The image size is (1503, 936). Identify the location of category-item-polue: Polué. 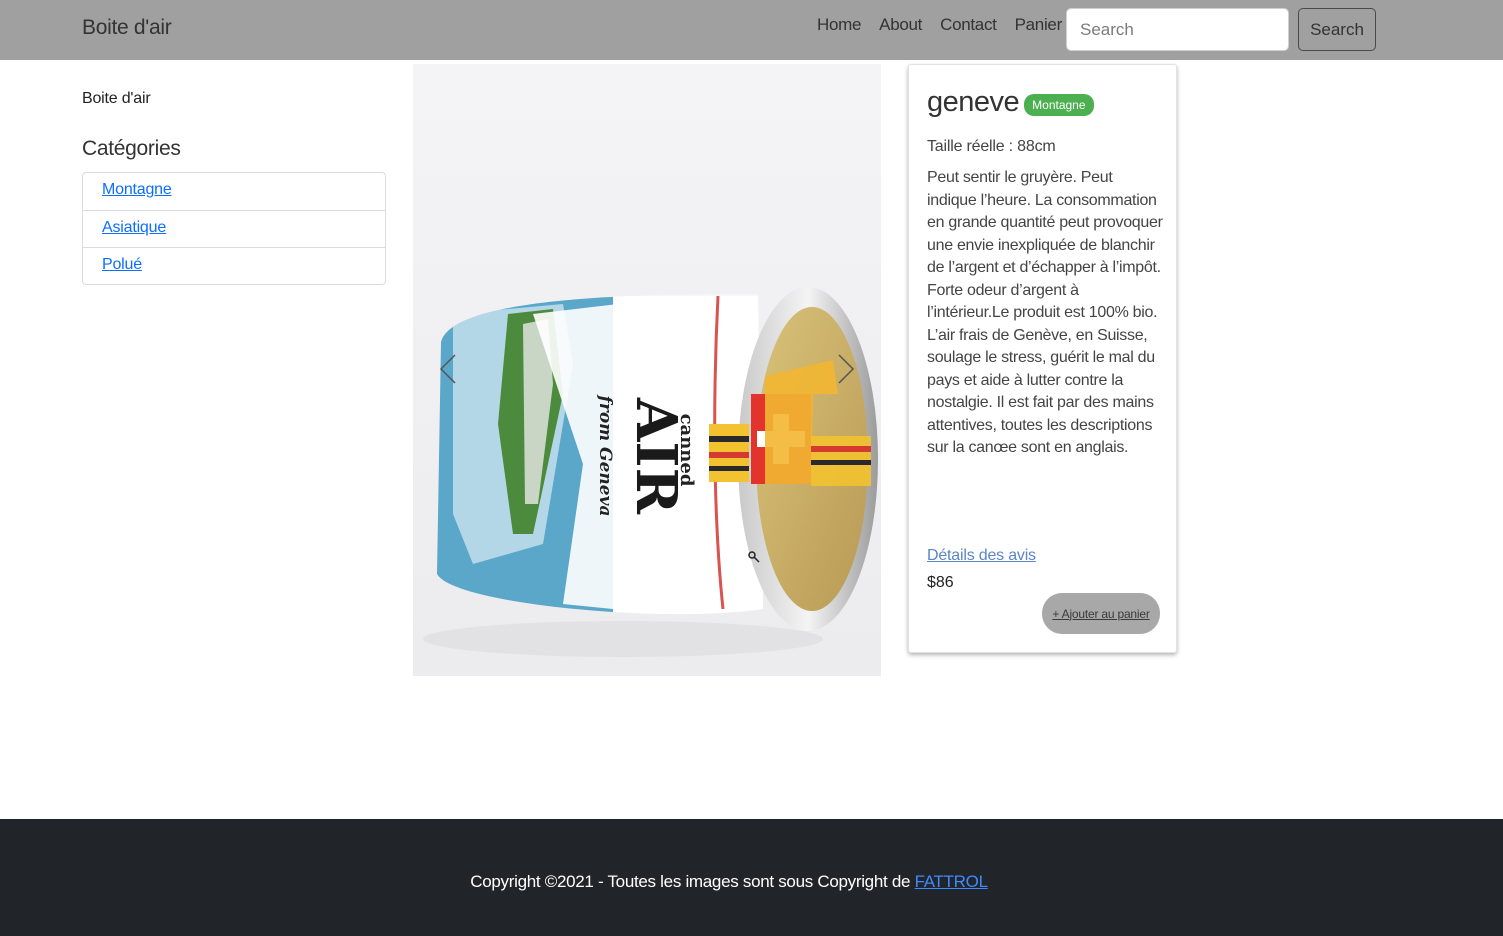
(234, 265).